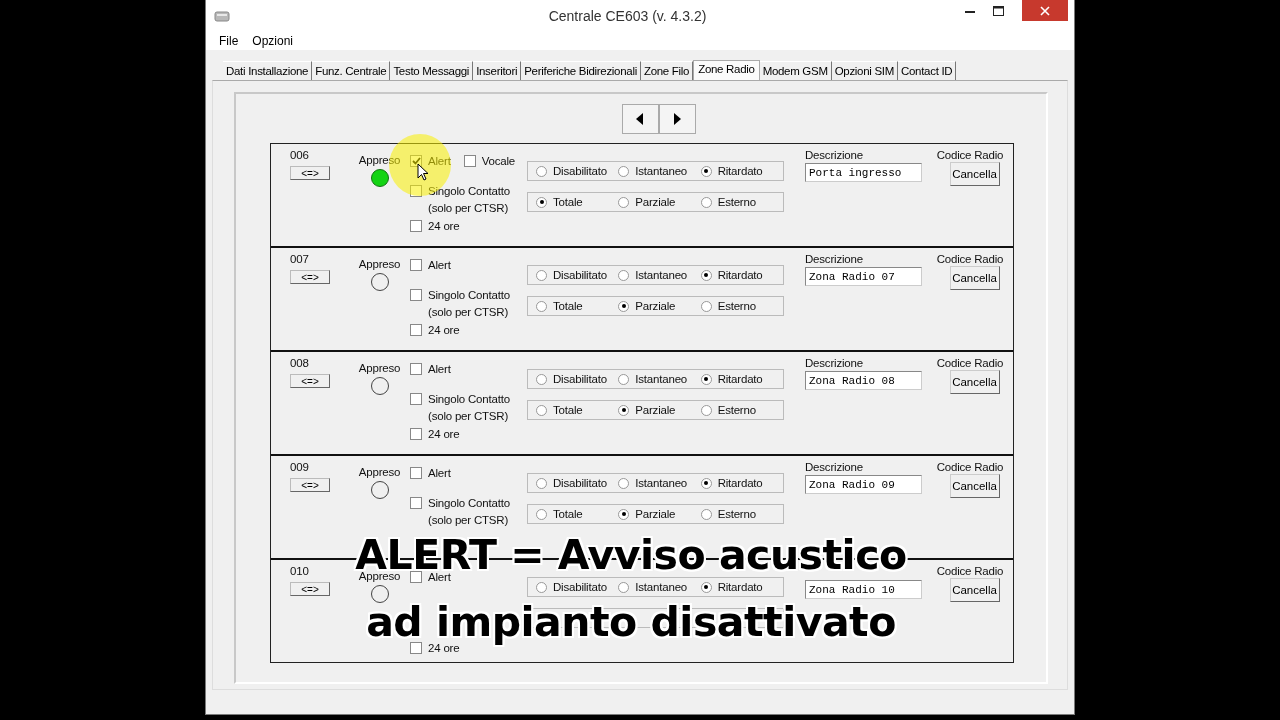 Image resolution: width=1280 pixels, height=720 pixels. What do you see at coordinates (627, 16) in the screenshot?
I see `window-title: Centrale CE603 (v. 4.3.2)` at bounding box center [627, 16].